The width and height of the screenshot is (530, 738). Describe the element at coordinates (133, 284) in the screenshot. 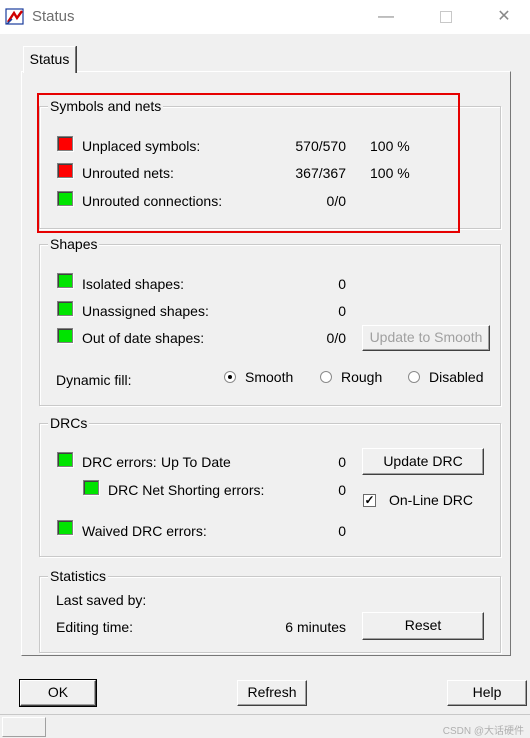

I see `isolated-shapes-label: Isolated shapes:` at that location.